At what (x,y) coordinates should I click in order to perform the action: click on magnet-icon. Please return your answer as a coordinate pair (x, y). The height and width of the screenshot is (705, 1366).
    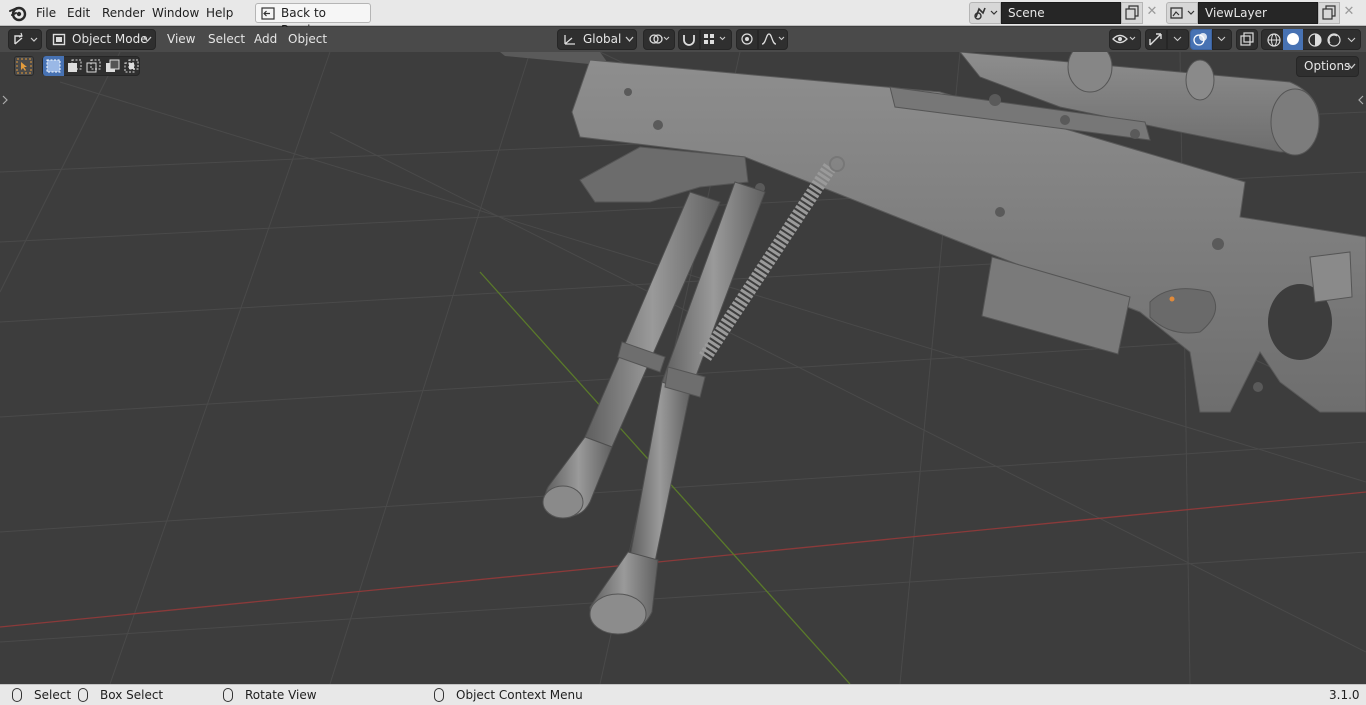
    Looking at the image, I should click on (689, 40).